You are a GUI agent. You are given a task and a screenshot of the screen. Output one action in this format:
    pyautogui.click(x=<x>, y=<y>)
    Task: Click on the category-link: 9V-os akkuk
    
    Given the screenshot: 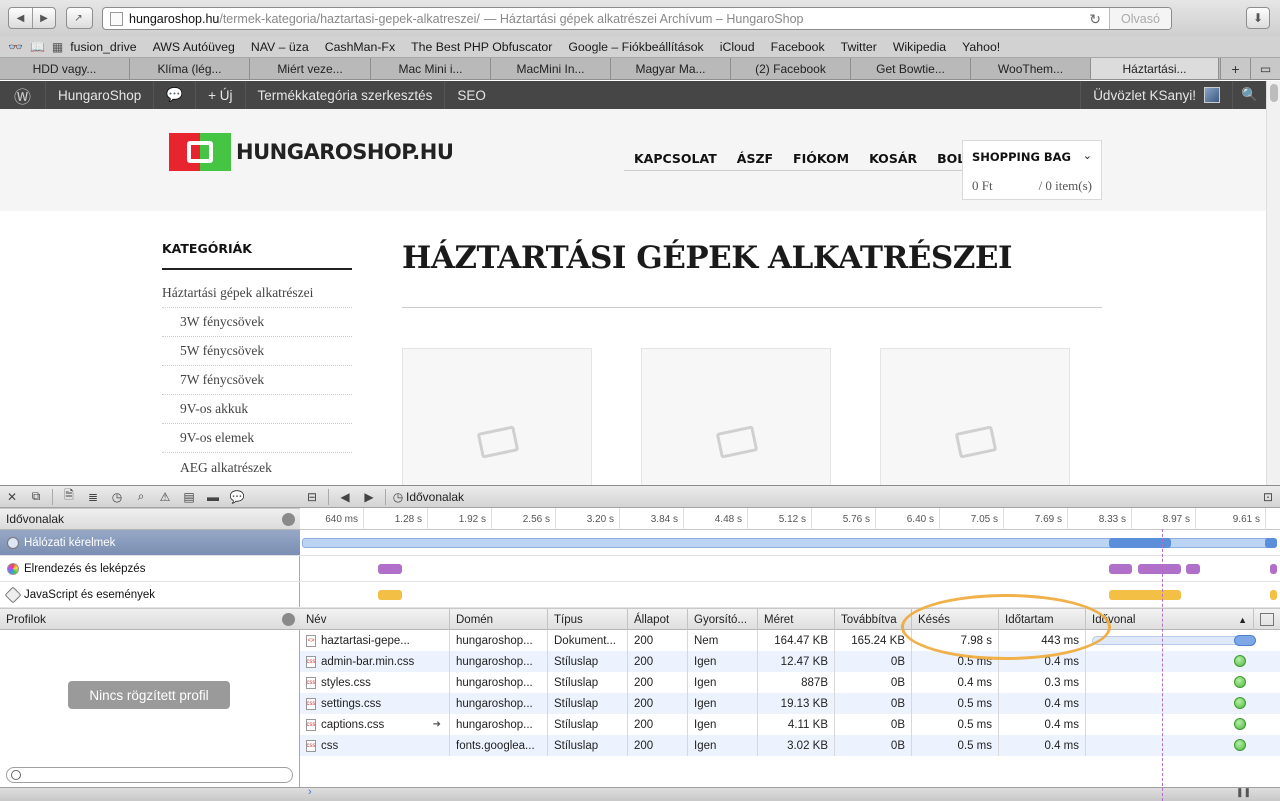 What is the action you would take?
    pyautogui.click(x=257, y=409)
    